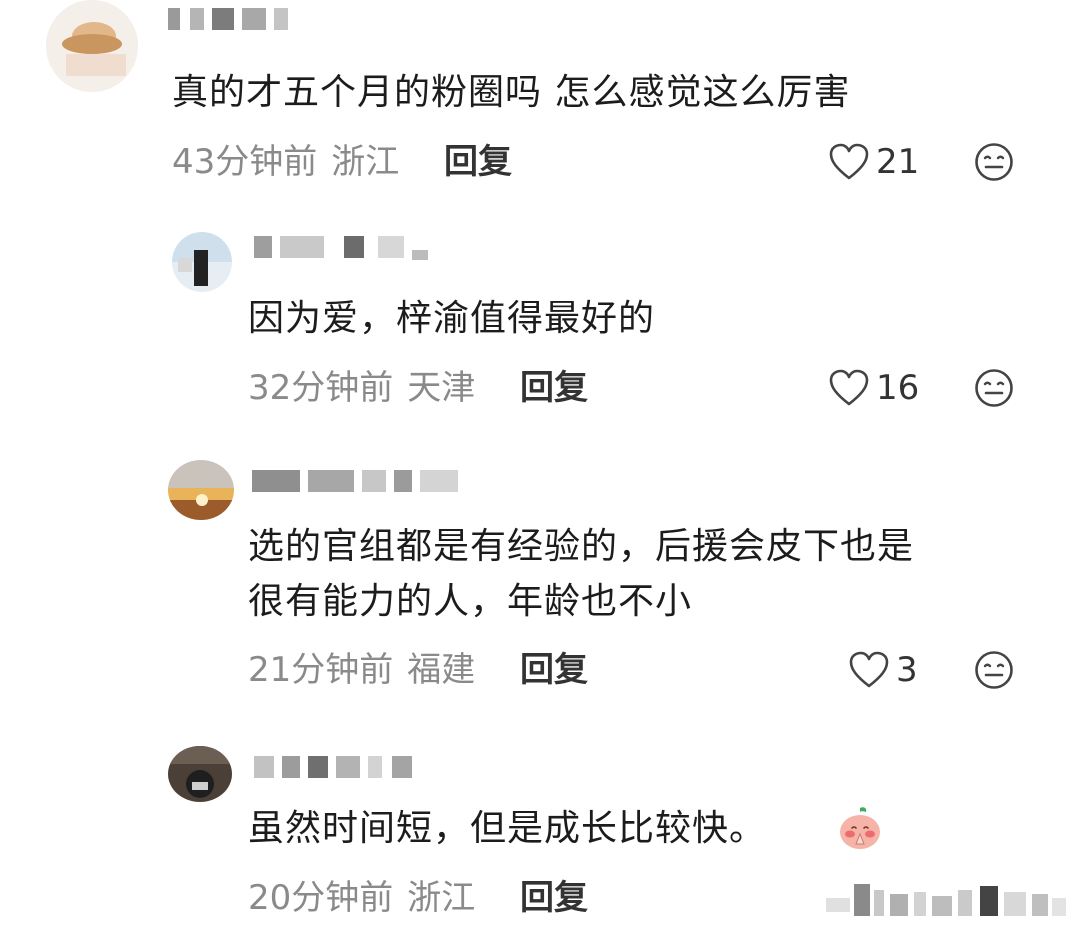  Describe the element at coordinates (342, 765) in the screenshot. I see `username-blurred` at that location.